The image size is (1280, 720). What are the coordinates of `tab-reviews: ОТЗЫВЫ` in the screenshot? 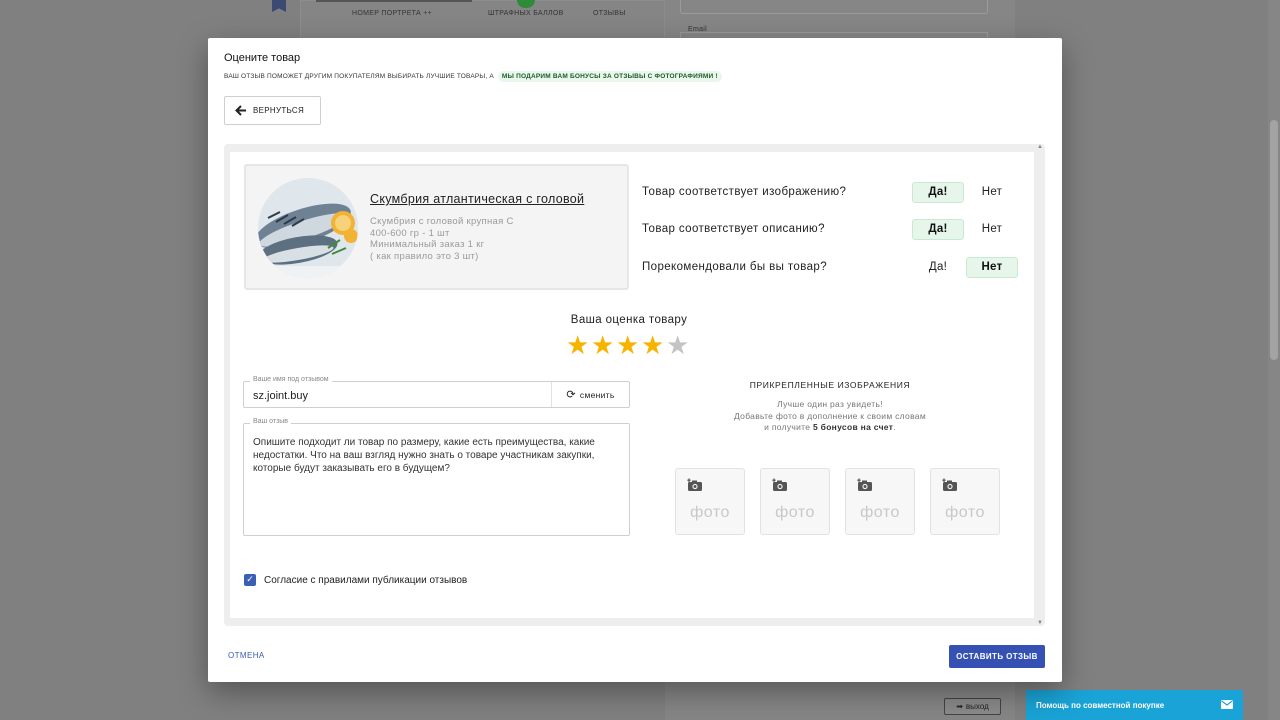 It's located at (609, 13).